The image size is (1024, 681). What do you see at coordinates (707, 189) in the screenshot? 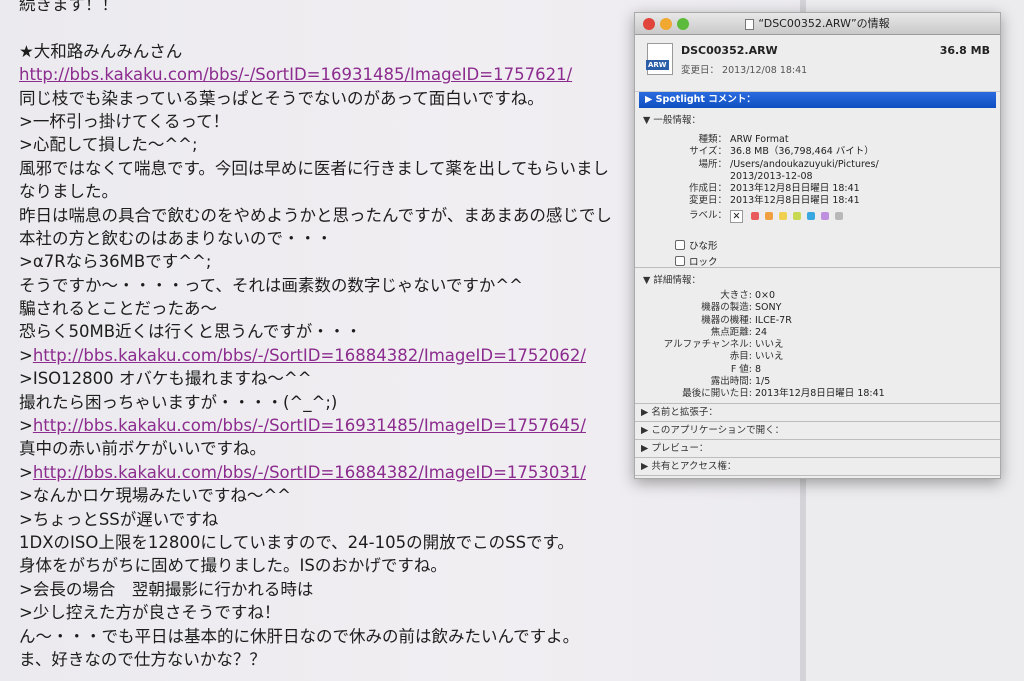
I see `info-key: 作成日：` at bounding box center [707, 189].